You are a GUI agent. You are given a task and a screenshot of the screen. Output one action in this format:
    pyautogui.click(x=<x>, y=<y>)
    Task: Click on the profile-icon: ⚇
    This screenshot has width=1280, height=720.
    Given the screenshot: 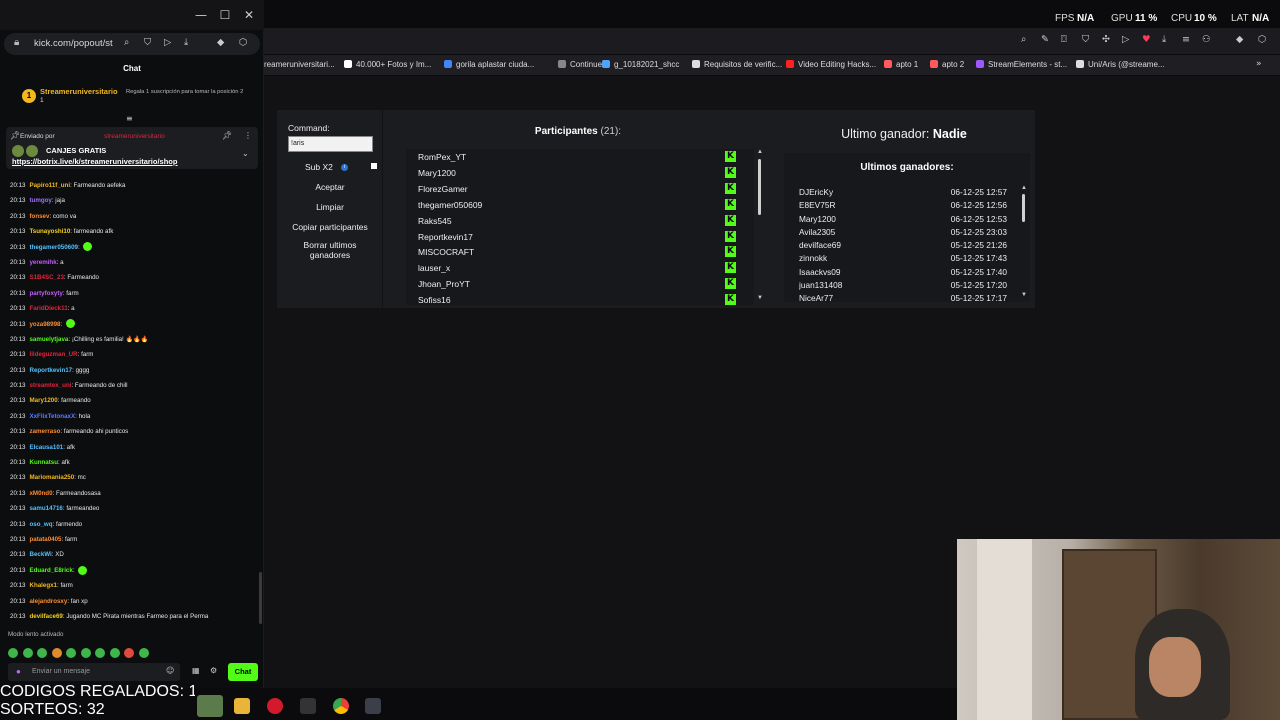 What is the action you would take?
    pyautogui.click(x=1206, y=39)
    